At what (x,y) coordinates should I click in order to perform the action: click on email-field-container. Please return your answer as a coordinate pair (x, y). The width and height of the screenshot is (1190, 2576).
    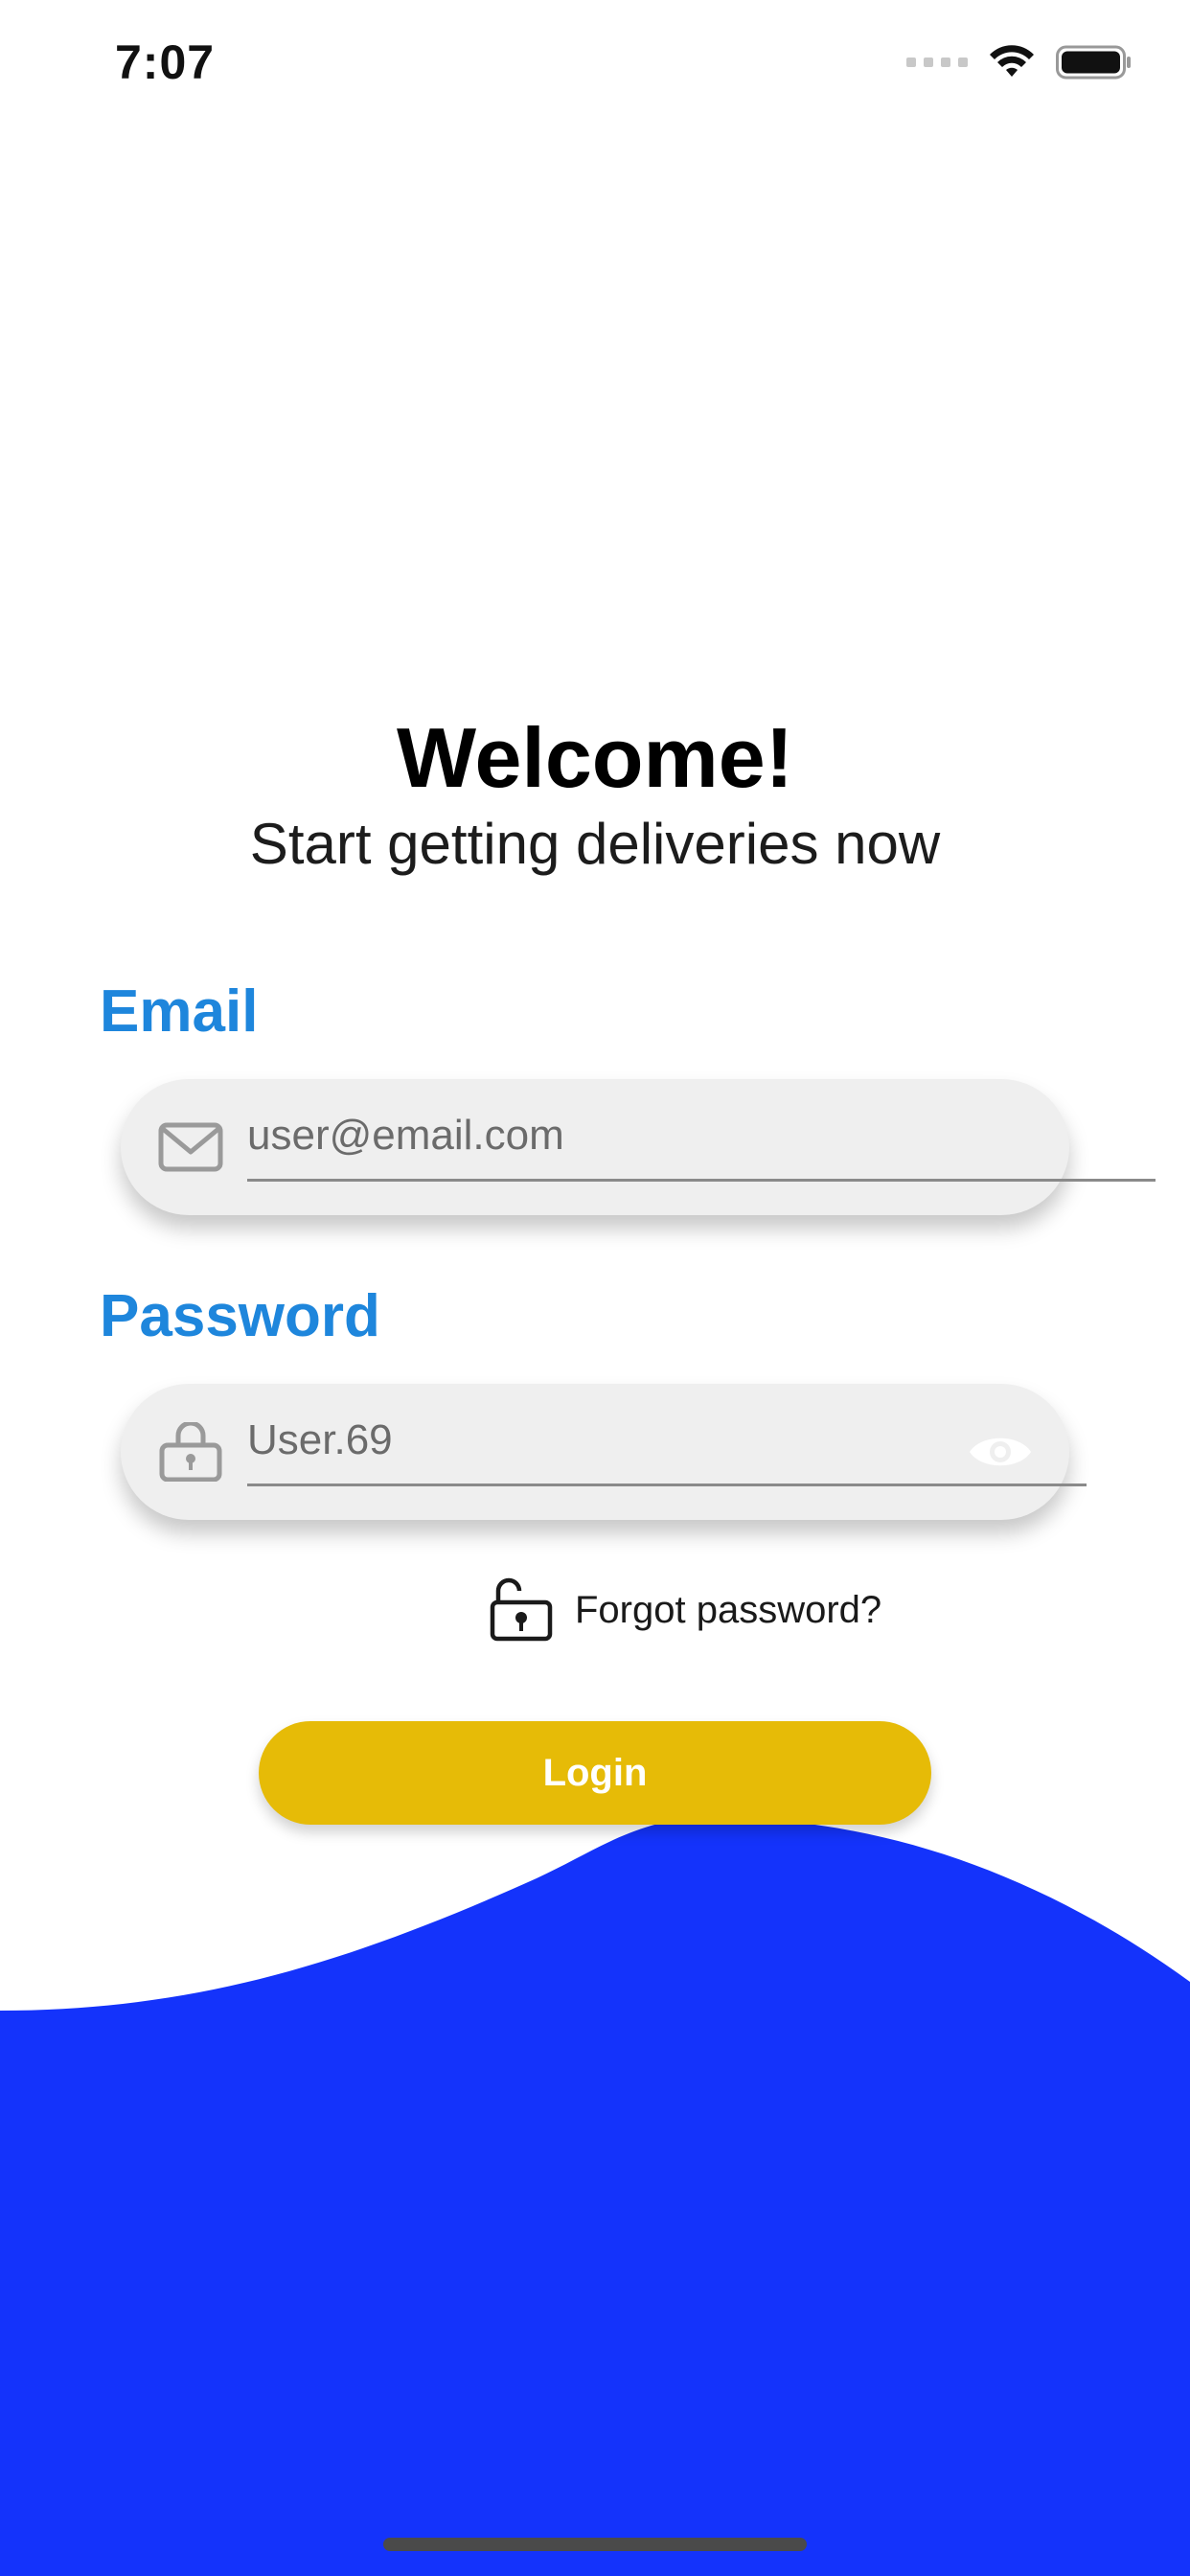
    Looking at the image, I should click on (638, 1147).